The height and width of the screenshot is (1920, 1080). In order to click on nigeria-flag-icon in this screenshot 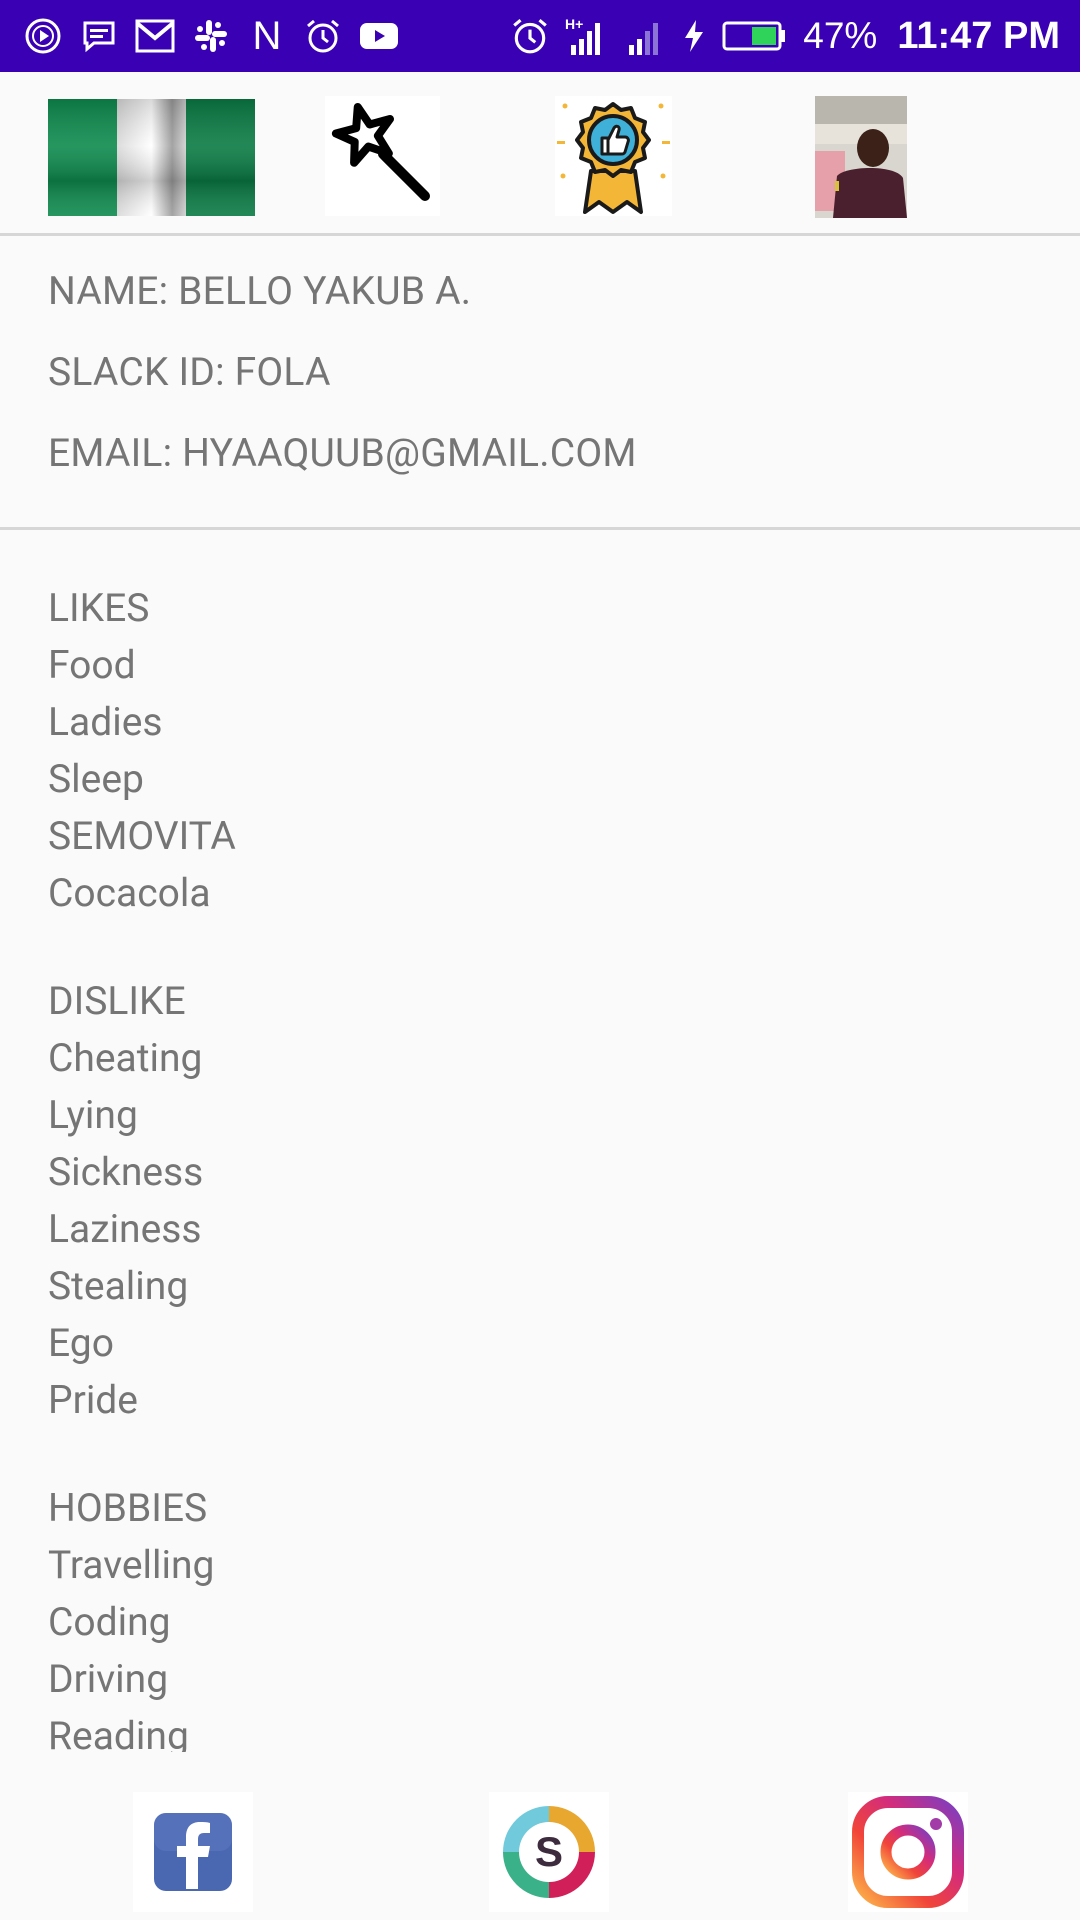, I will do `click(151, 157)`.